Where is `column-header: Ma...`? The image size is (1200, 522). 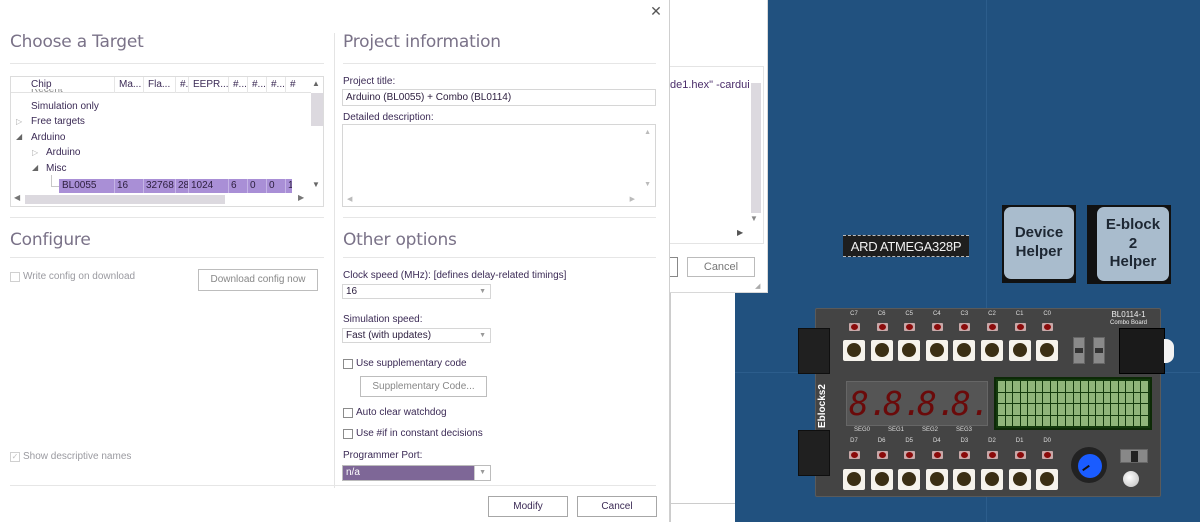
column-header: Ma... is located at coordinates (129, 85).